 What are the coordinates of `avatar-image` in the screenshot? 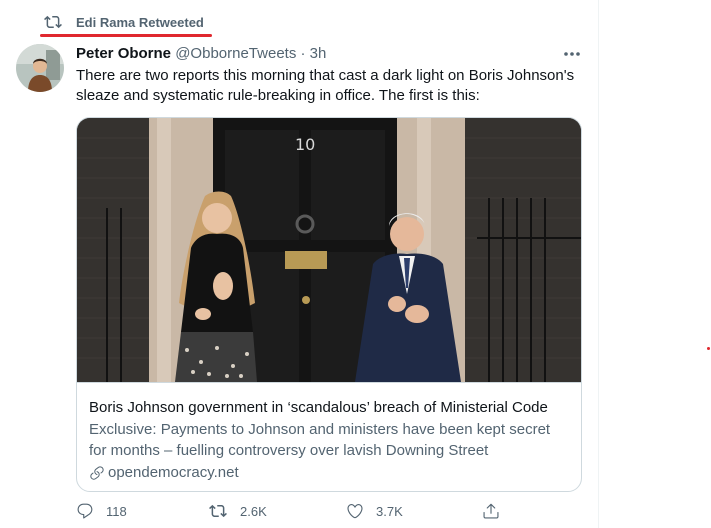 It's located at (40, 68).